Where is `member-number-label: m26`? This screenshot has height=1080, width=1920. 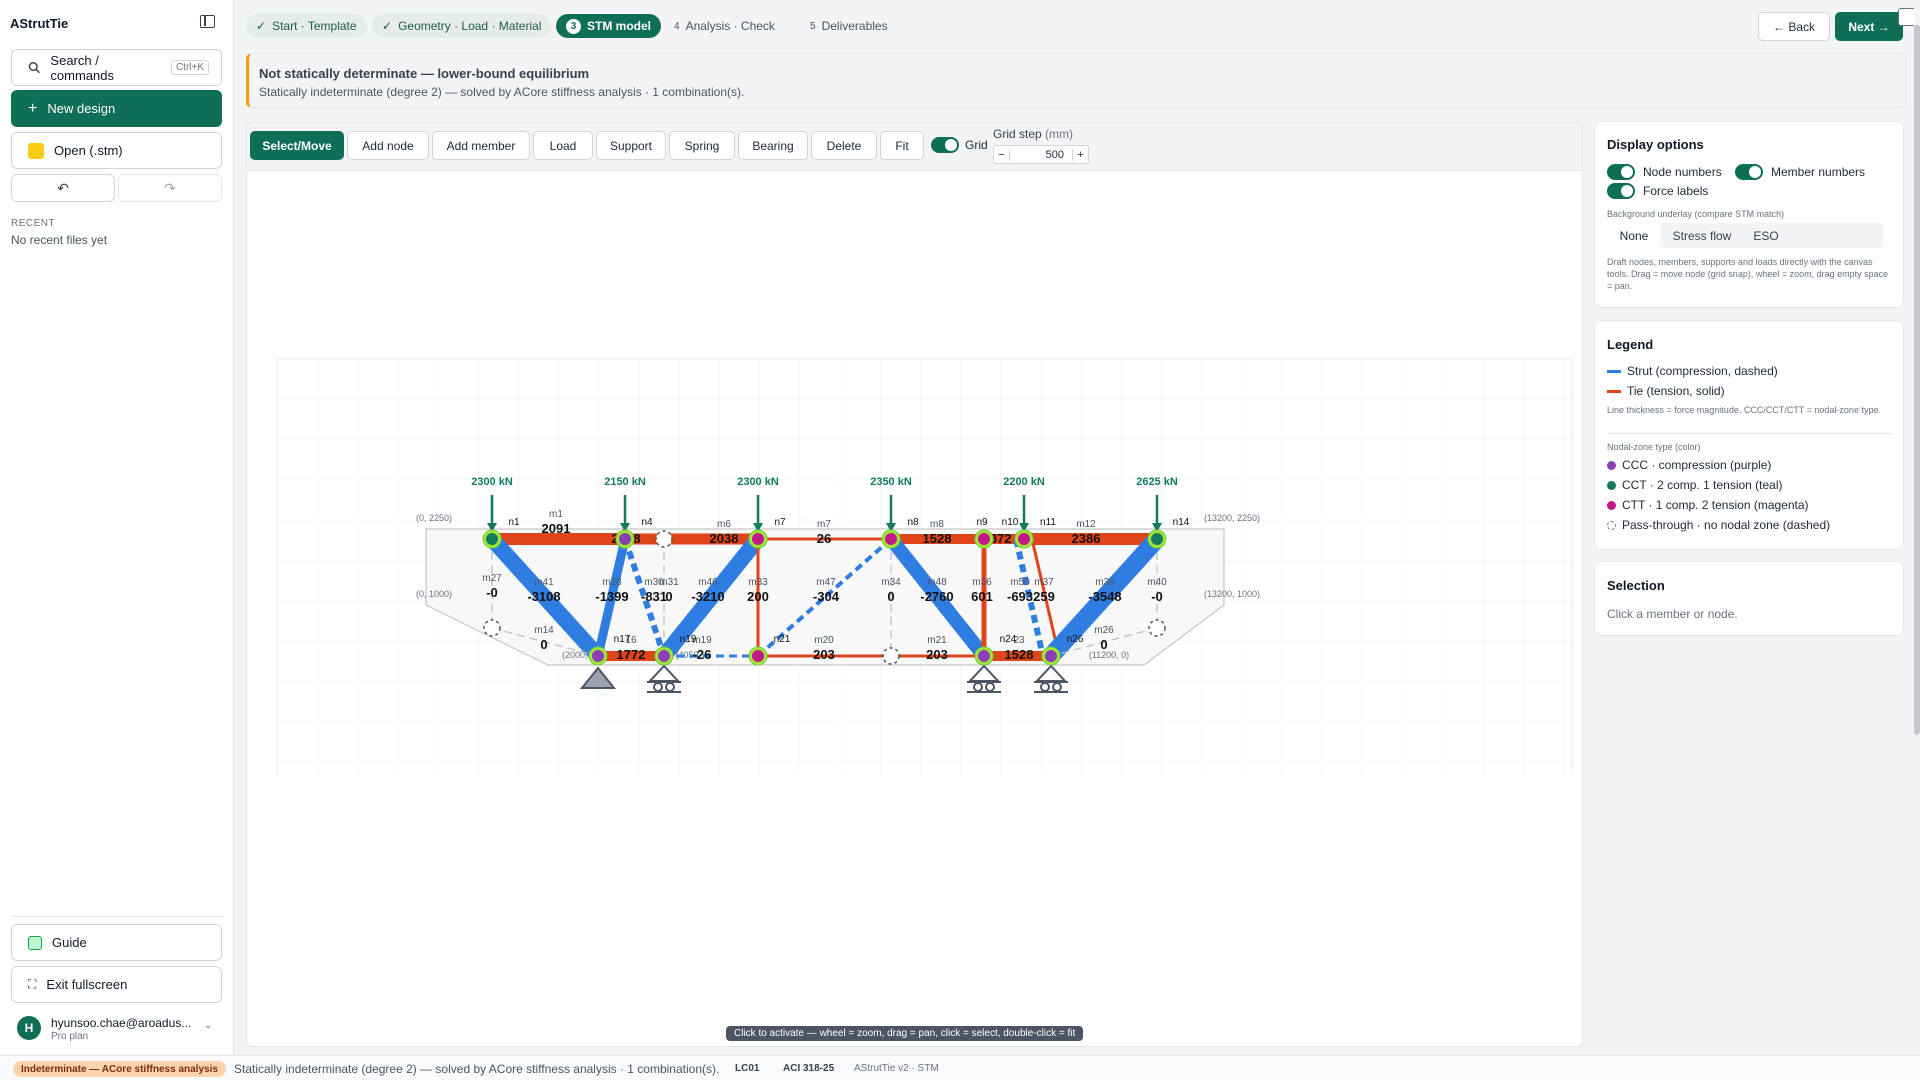 member-number-label: m26 is located at coordinates (1104, 630).